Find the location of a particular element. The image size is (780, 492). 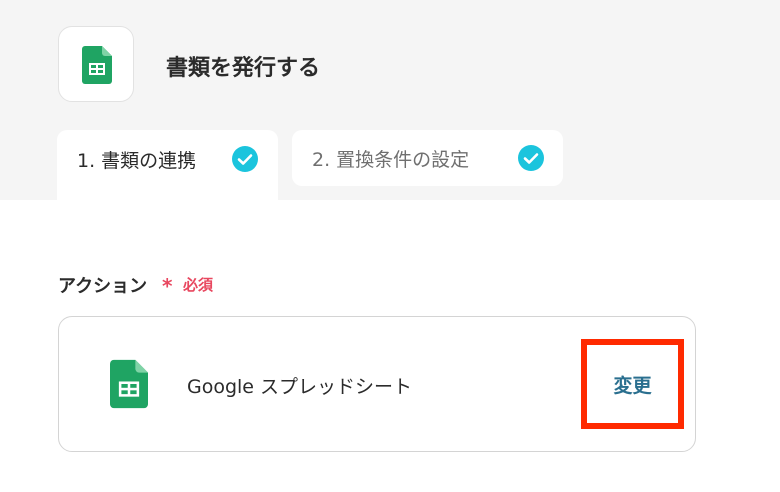

app-icon-tile is located at coordinates (96, 64).